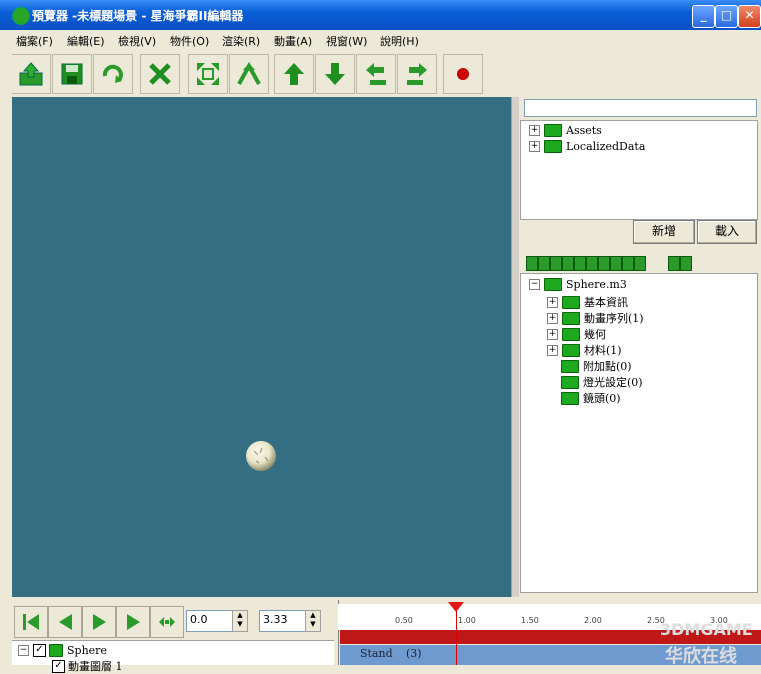 This screenshot has width=761, height=674. Describe the element at coordinates (727, 232) in the screenshot. I see `load-button: 載入` at that location.